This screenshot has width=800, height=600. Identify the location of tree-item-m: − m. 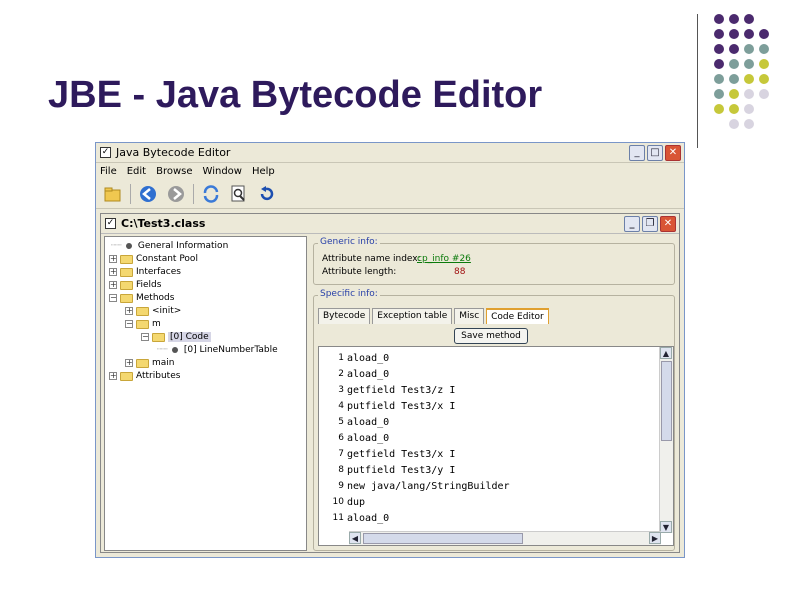
(143, 324).